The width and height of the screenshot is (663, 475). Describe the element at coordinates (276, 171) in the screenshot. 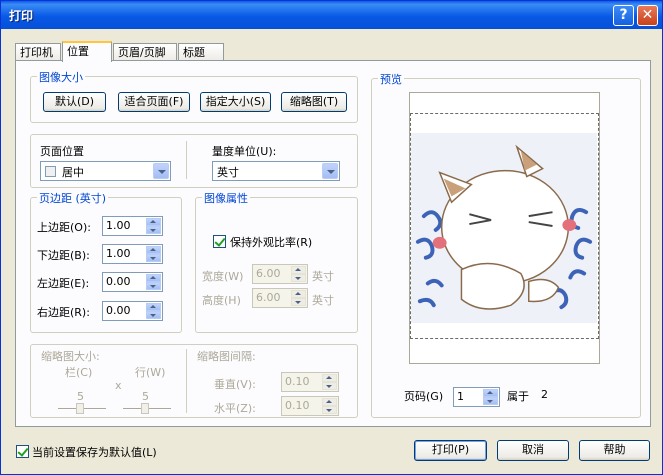

I see `unit-combo: 英寸` at that location.